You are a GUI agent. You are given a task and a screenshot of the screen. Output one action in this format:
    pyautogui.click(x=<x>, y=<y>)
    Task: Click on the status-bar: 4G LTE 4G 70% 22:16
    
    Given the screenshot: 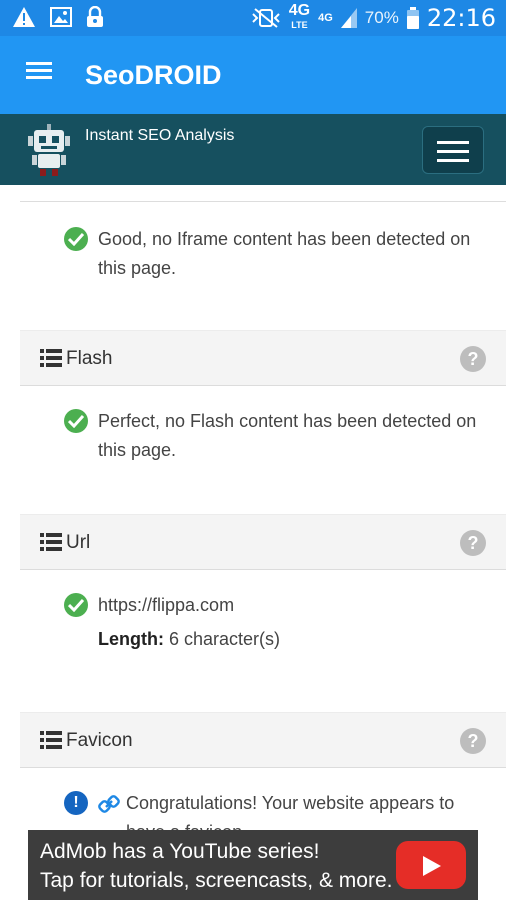 What is the action you would take?
    pyautogui.click(x=253, y=18)
    